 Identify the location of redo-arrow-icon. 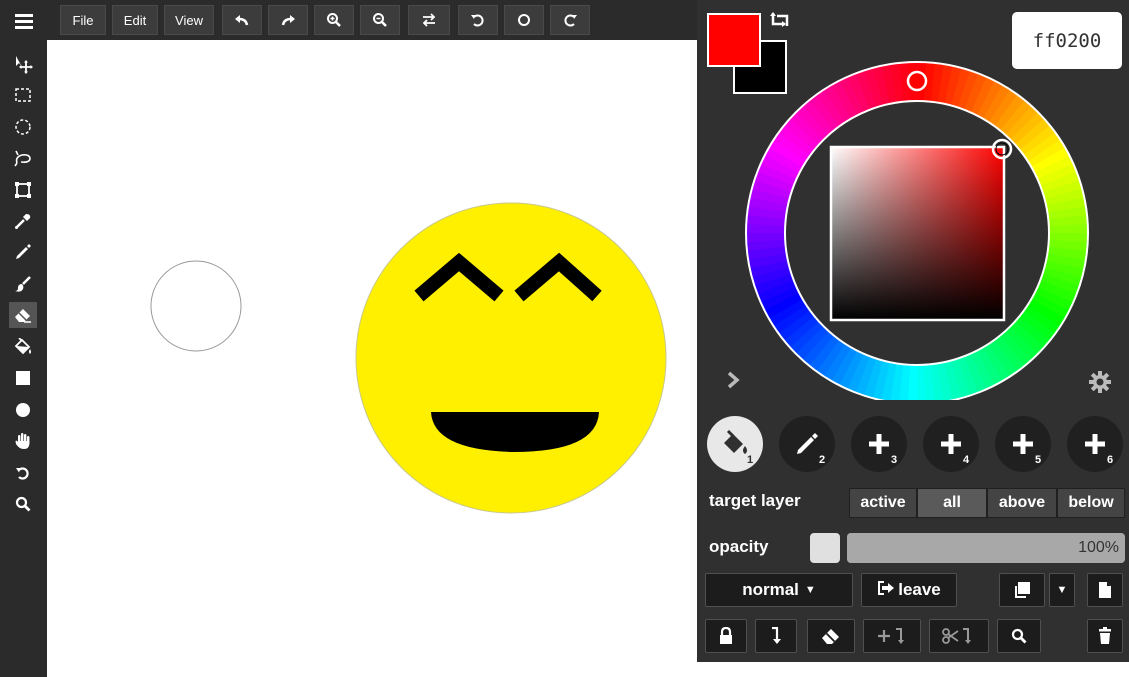
(288, 20).